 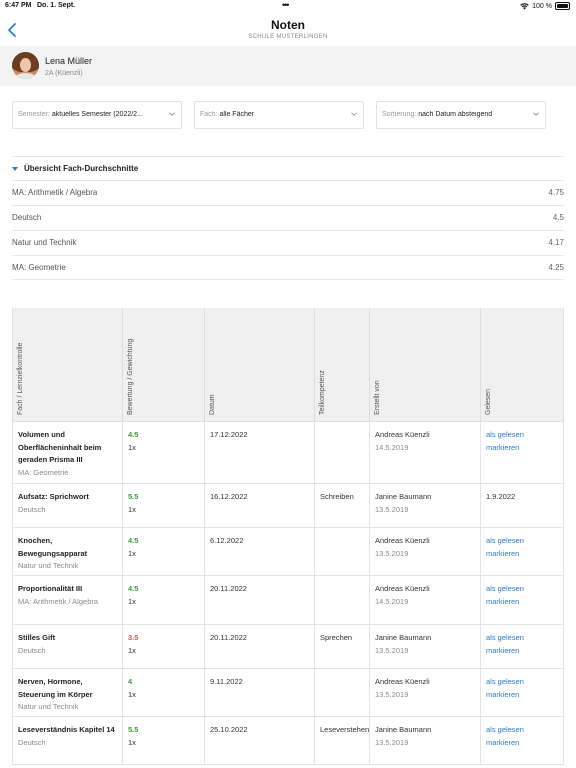 I want to click on battery-percent: 100 %, so click(x=542, y=6).